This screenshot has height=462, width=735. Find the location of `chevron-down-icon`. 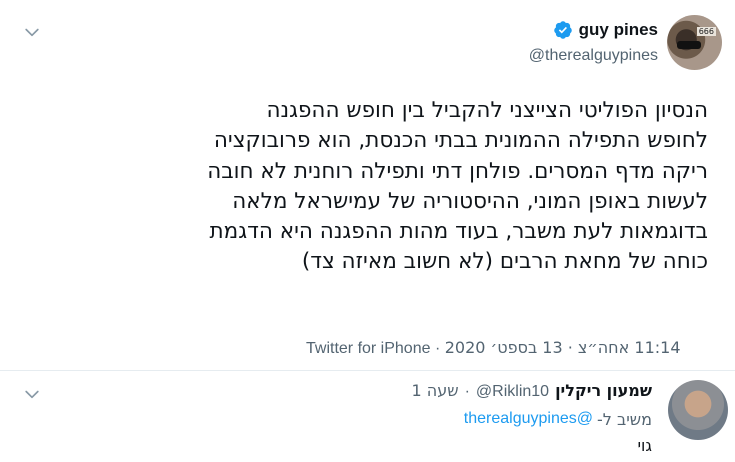

chevron-down-icon is located at coordinates (32, 32).